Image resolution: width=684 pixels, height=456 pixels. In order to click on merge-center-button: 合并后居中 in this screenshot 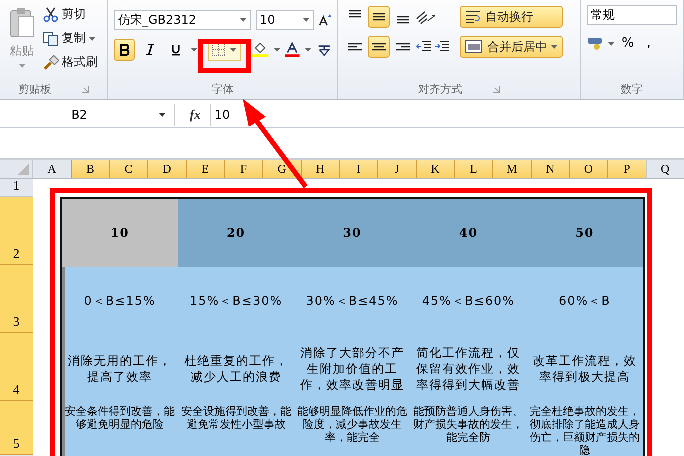, I will do `click(512, 47)`.